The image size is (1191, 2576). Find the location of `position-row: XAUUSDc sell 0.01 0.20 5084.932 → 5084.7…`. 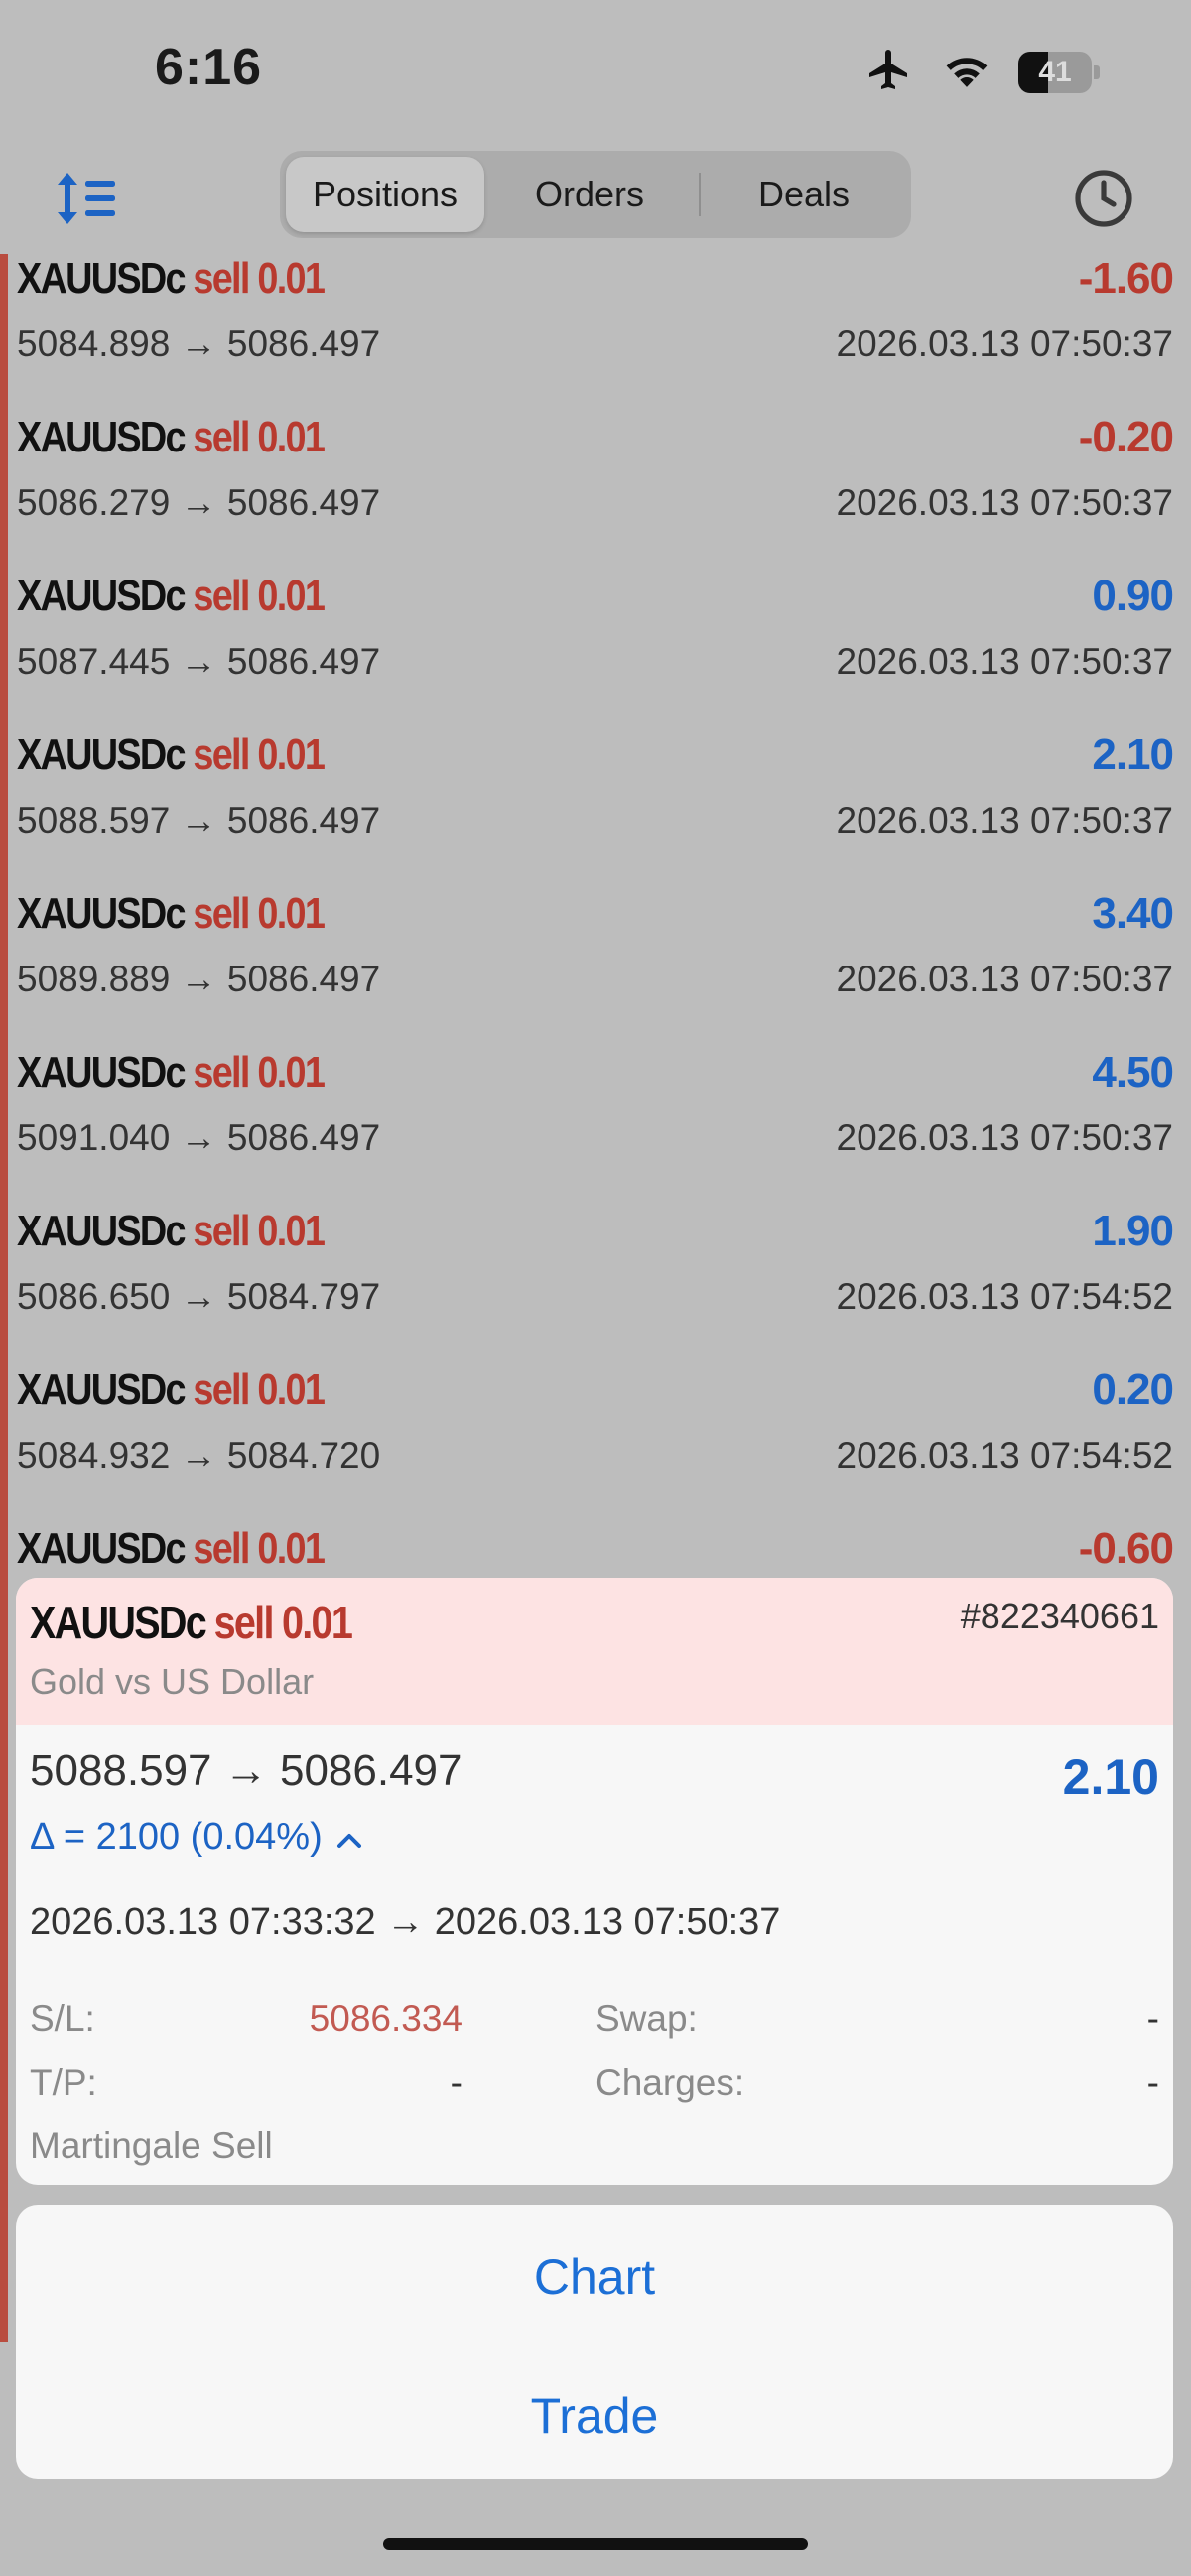

position-row: XAUUSDc sell 0.01 0.20 5084.932 → 5084.7… is located at coordinates (595, 1445).